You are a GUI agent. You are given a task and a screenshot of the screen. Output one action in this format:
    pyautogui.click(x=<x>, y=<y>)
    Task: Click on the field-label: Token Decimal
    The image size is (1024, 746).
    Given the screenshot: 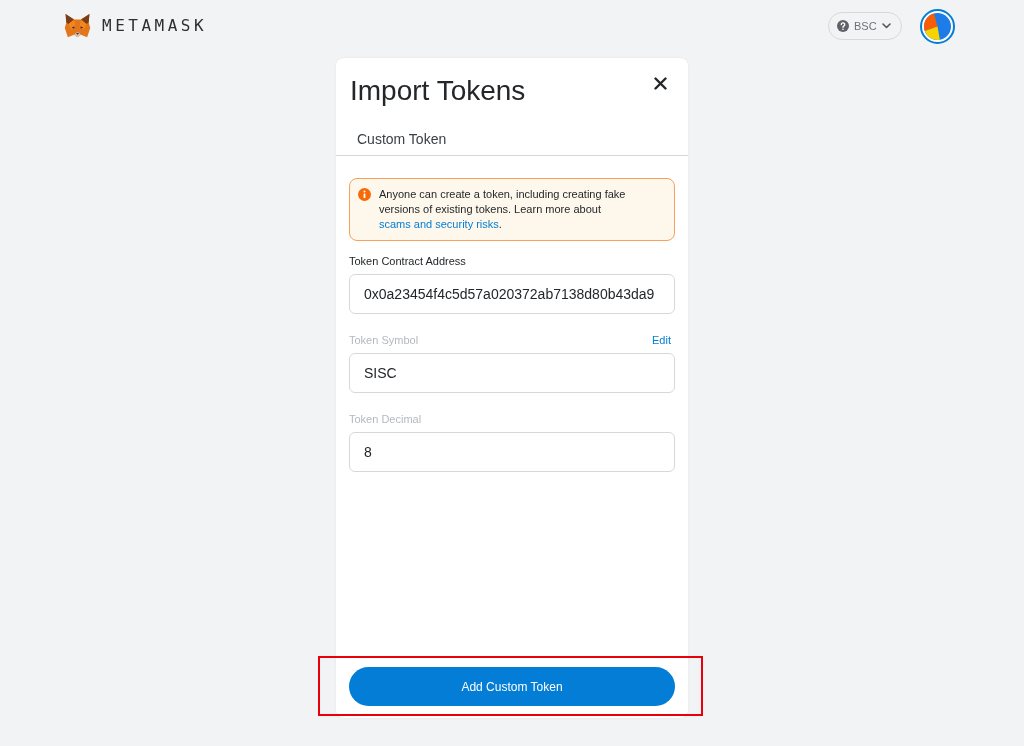 What is the action you would take?
    pyautogui.click(x=385, y=419)
    